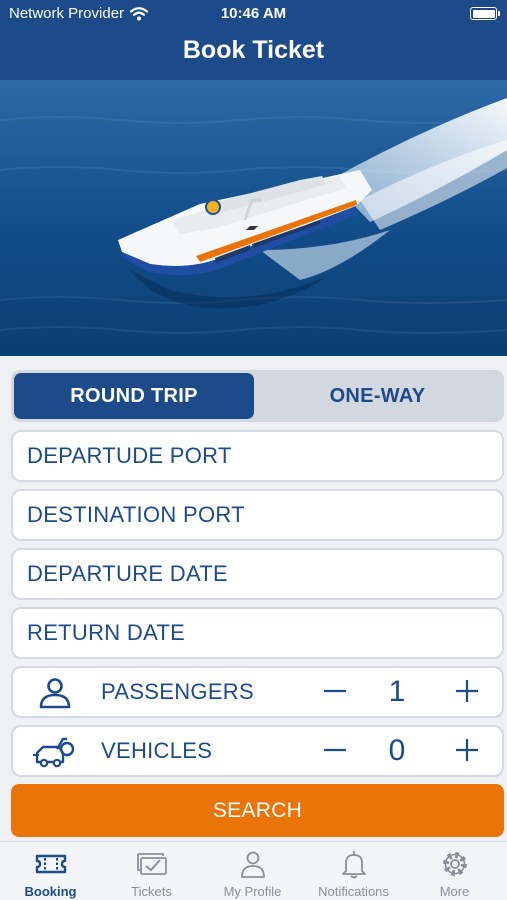 This screenshot has height=900, width=507. Describe the element at coordinates (253, 864) in the screenshot. I see `profile-icon` at that location.